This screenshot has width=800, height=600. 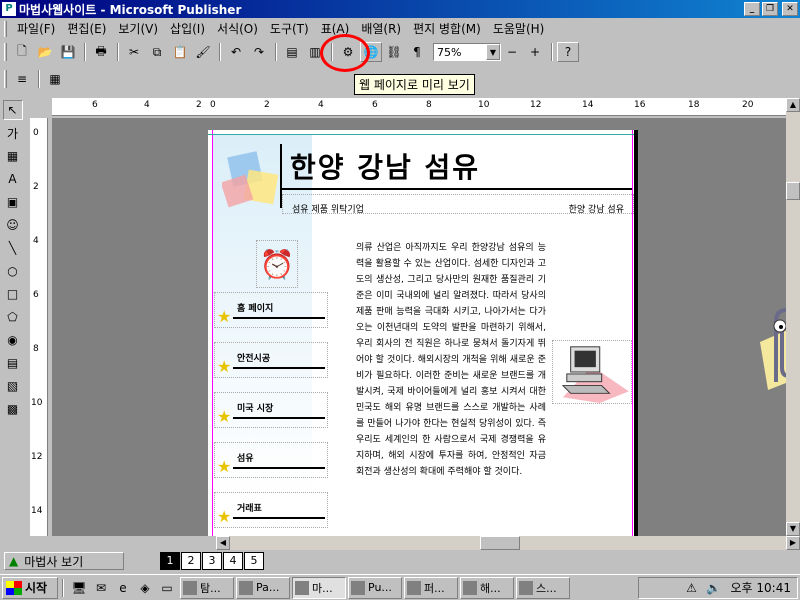 I want to click on office-assistant-icon, so click(x=766, y=347).